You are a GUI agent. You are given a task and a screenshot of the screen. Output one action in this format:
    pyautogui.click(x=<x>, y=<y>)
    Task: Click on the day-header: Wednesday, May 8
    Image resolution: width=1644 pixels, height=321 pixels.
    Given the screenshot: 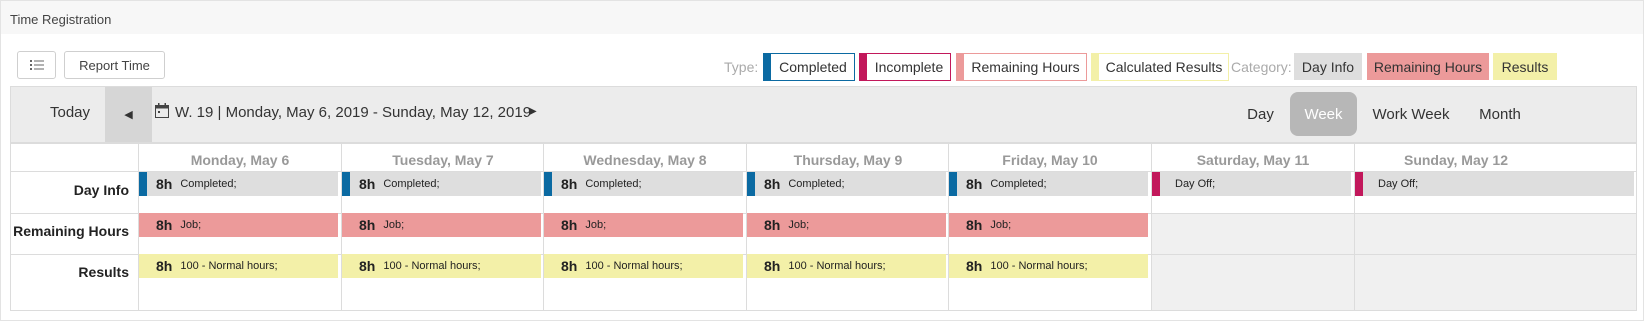 What is the action you would take?
    pyautogui.click(x=645, y=160)
    